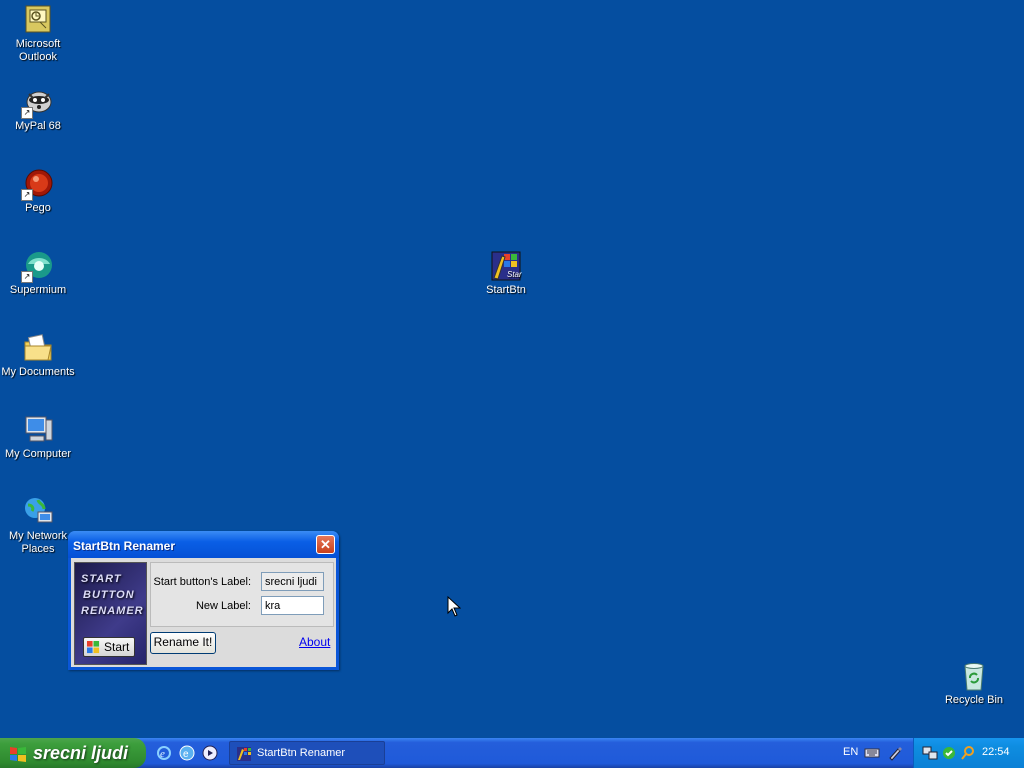  What do you see at coordinates (124, 546) in the screenshot?
I see `window-title: StartBtn Renamer` at bounding box center [124, 546].